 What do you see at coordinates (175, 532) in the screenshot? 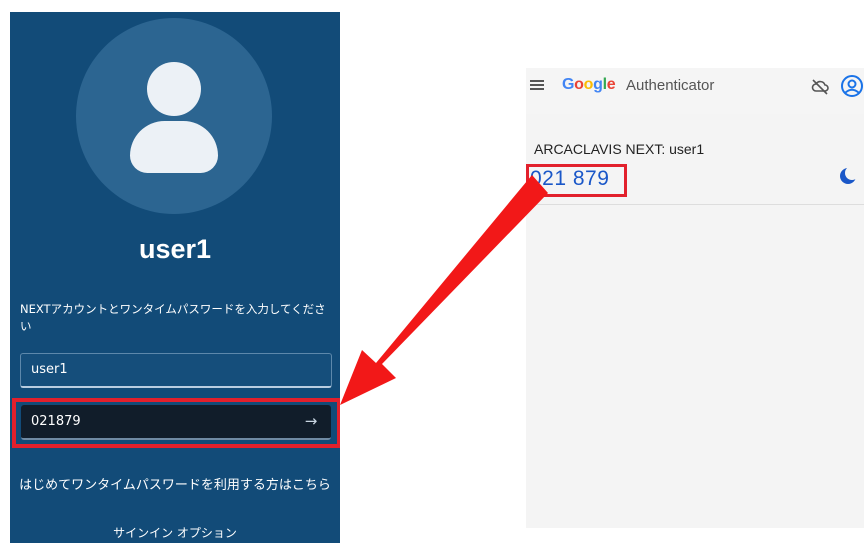
I see `signin-options-link: サインイン オプション` at bounding box center [175, 532].